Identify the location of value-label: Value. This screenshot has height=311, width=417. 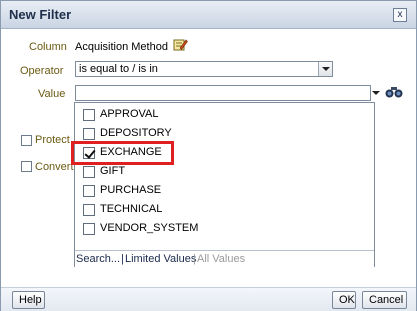
(52, 94).